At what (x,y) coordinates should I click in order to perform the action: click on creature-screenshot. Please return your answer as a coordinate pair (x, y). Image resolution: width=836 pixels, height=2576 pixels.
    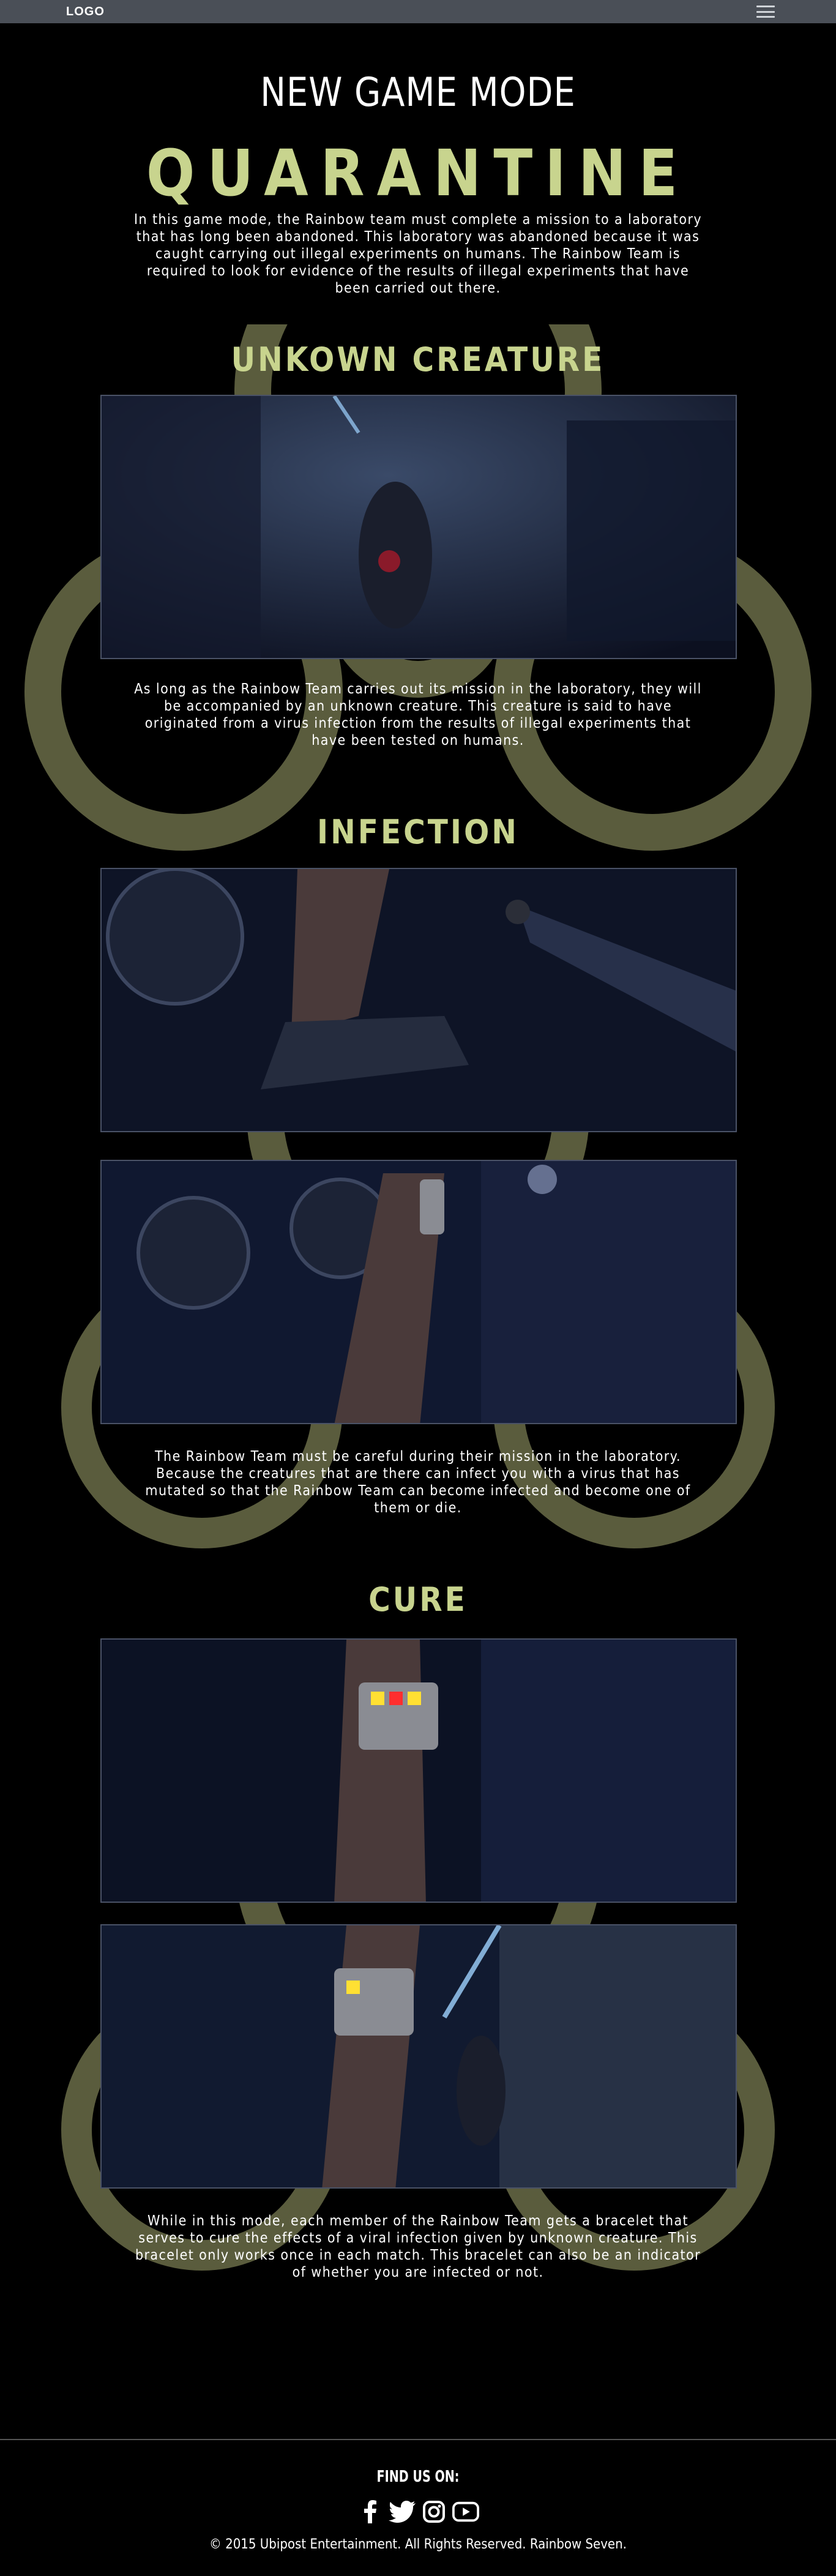
    Looking at the image, I should click on (418, 527).